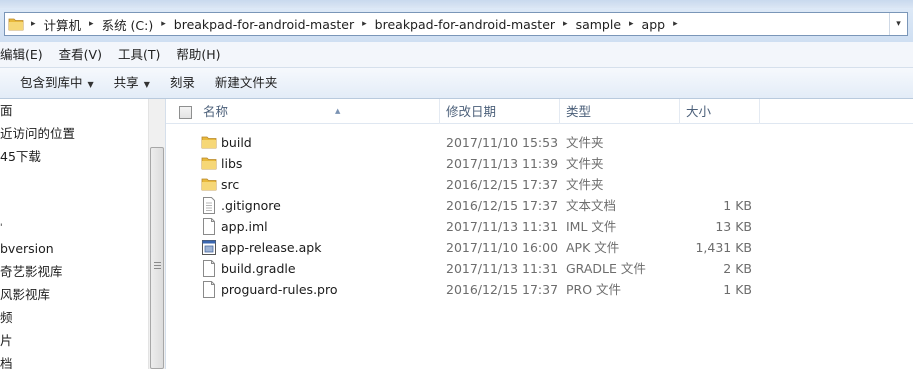 Image resolution: width=913 pixels, height=369 pixels. Describe the element at coordinates (620, 111) in the screenshot. I see `column-header-type: 类型` at that location.